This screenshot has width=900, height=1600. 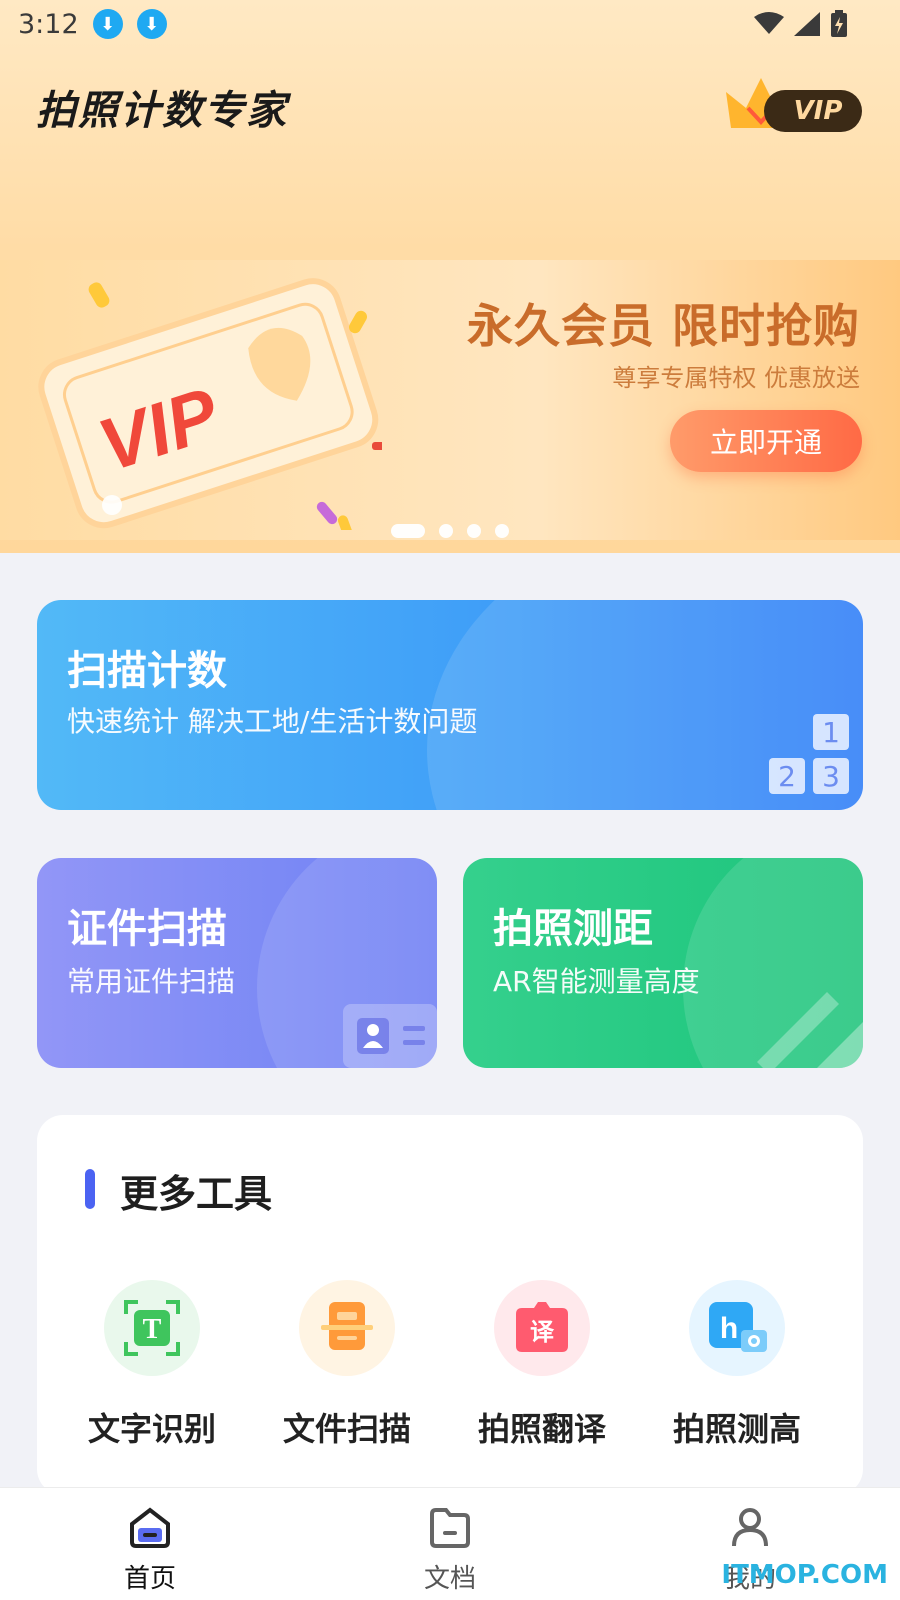 I want to click on scan-count-subtitle: 快速统计 解决工地/生活计数问题, so click(x=272, y=721).